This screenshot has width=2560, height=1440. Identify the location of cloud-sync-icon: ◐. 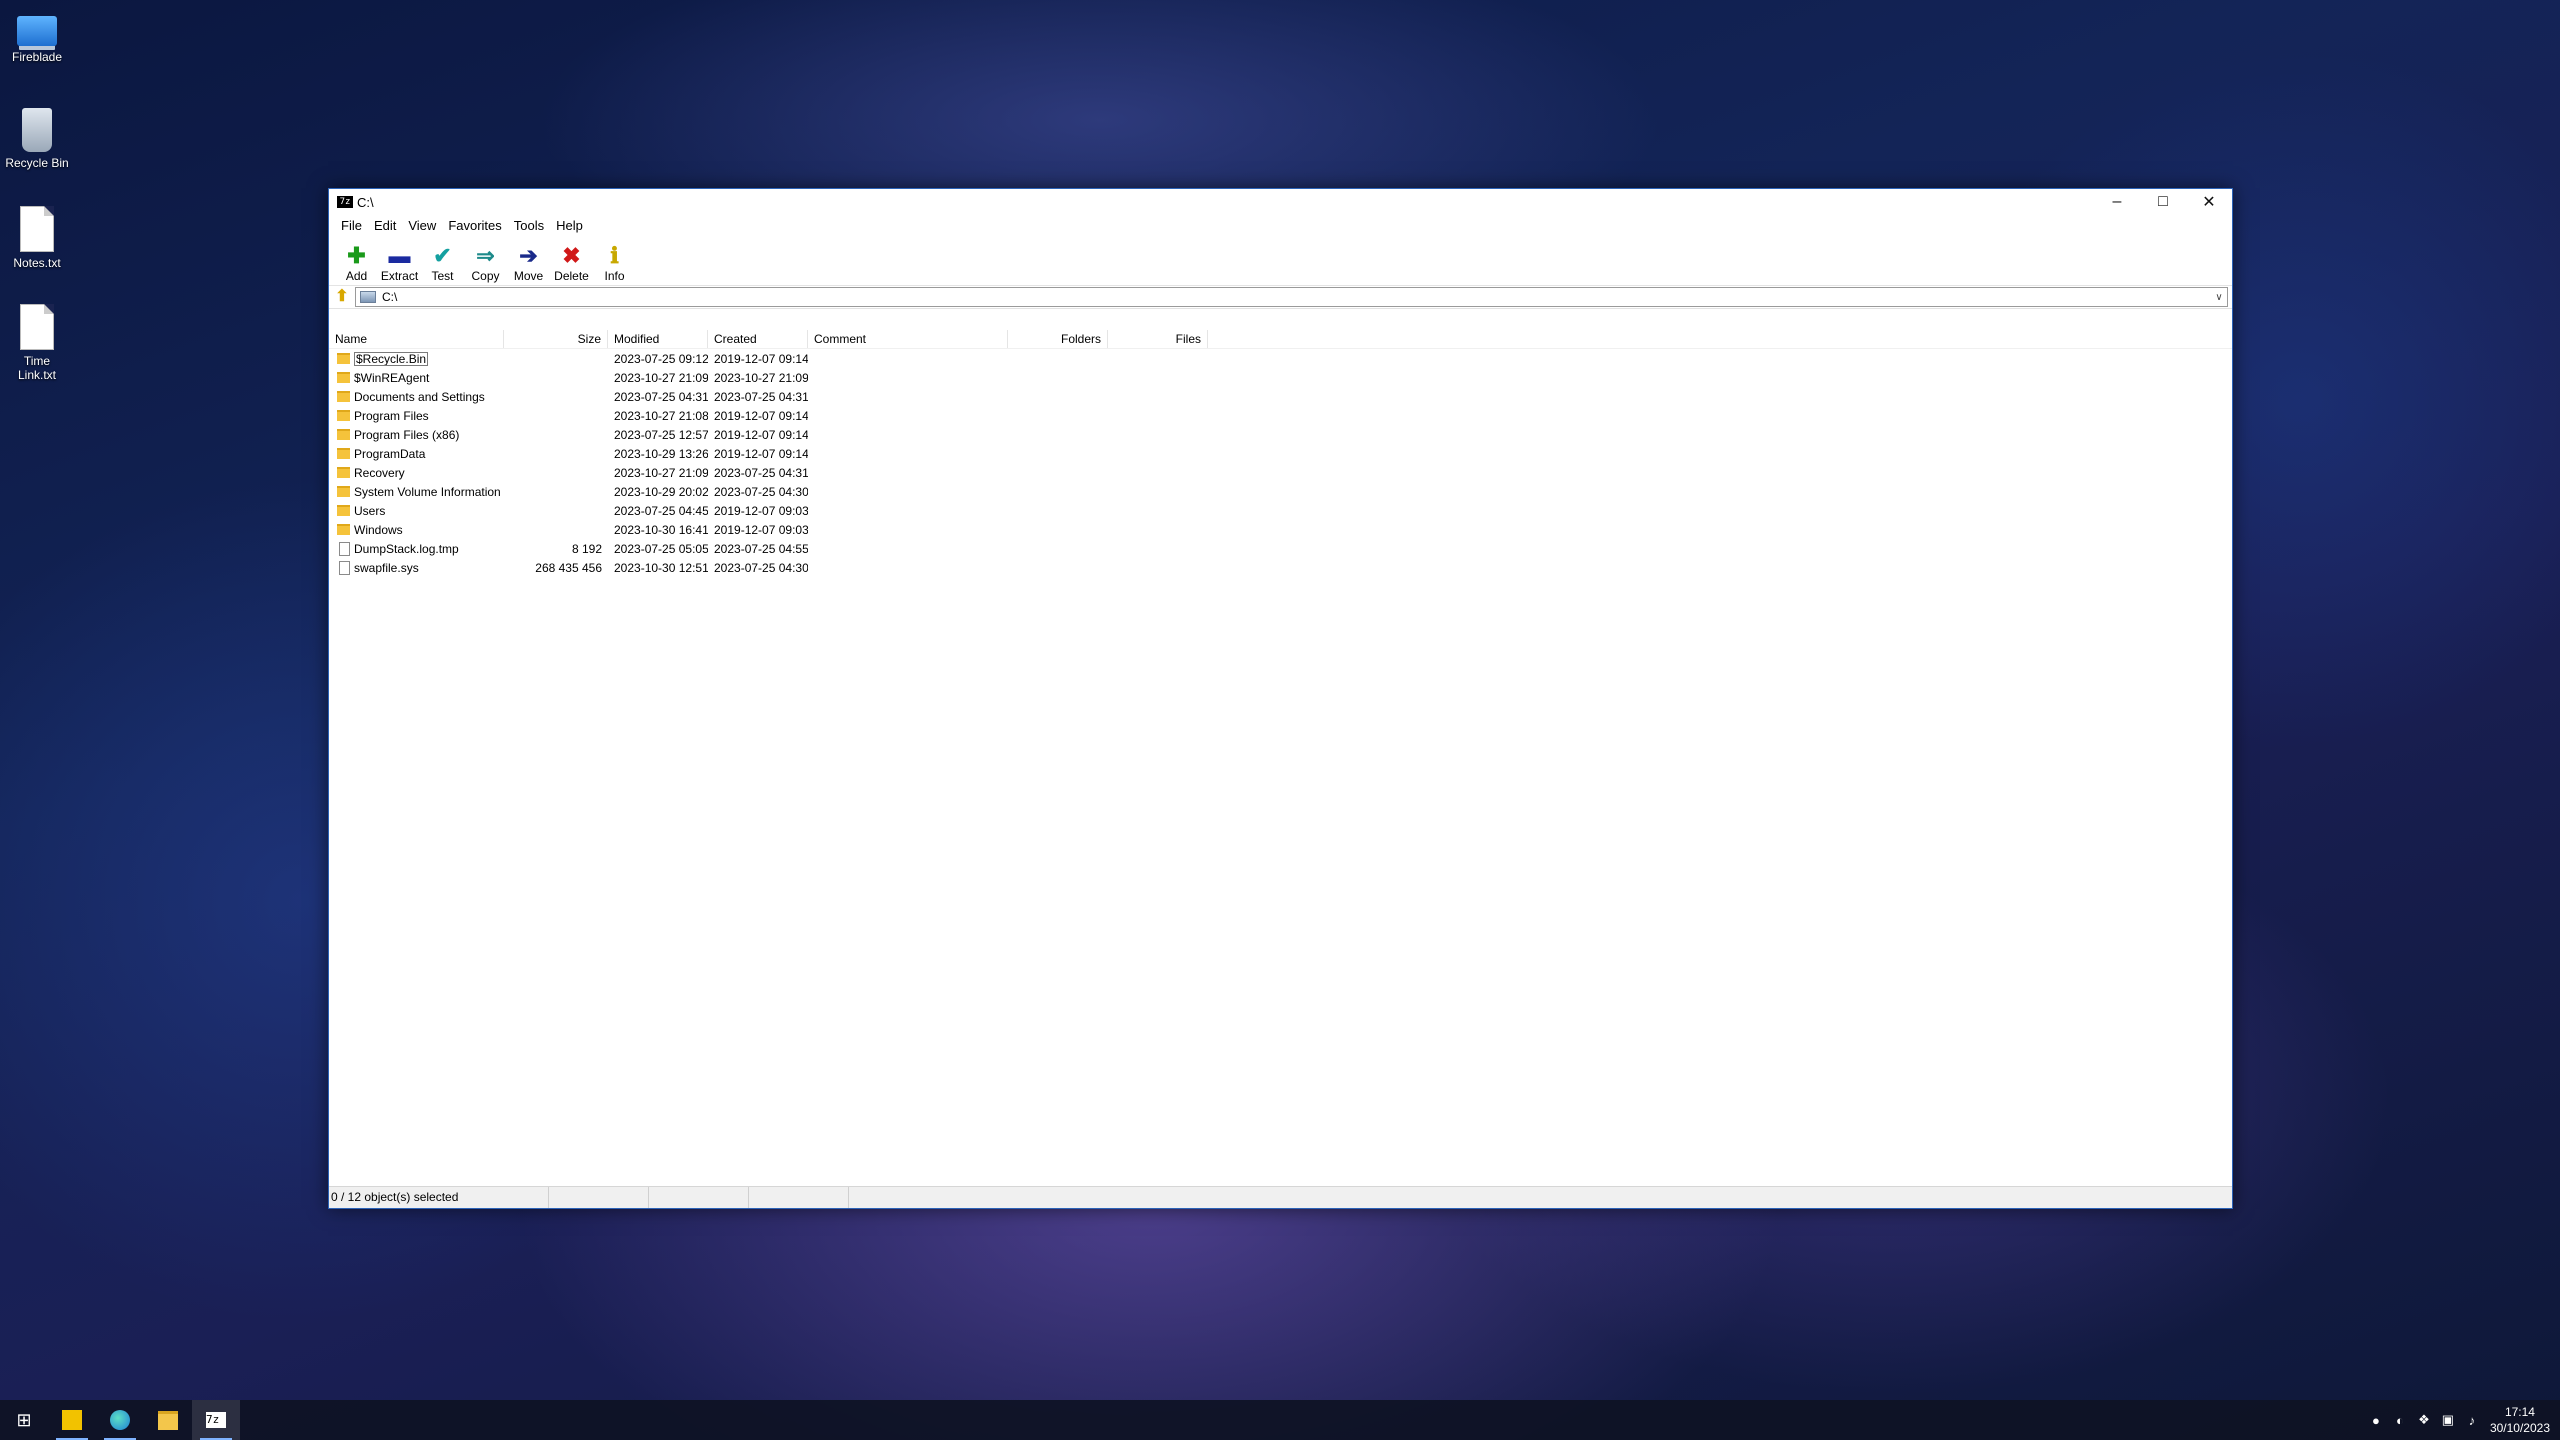
(2400, 1420).